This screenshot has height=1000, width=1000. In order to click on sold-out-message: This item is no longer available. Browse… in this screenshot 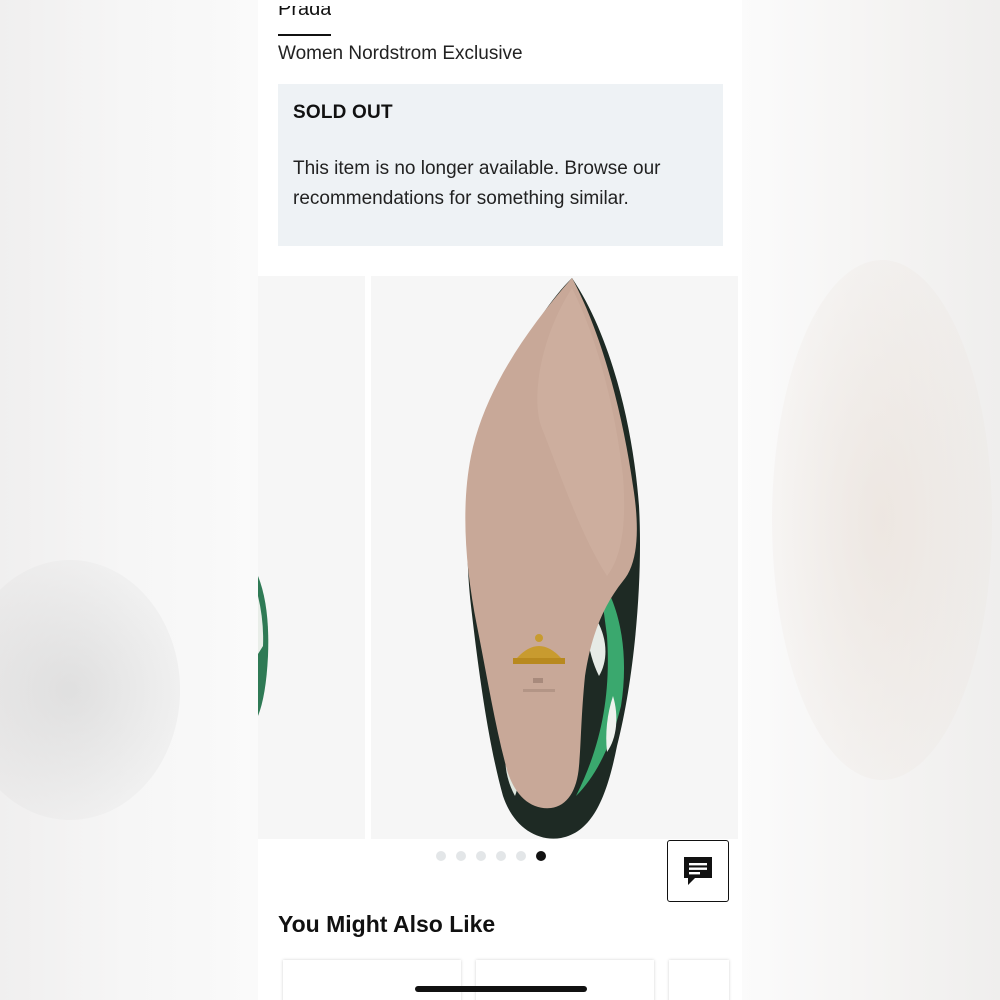, I will do `click(477, 183)`.